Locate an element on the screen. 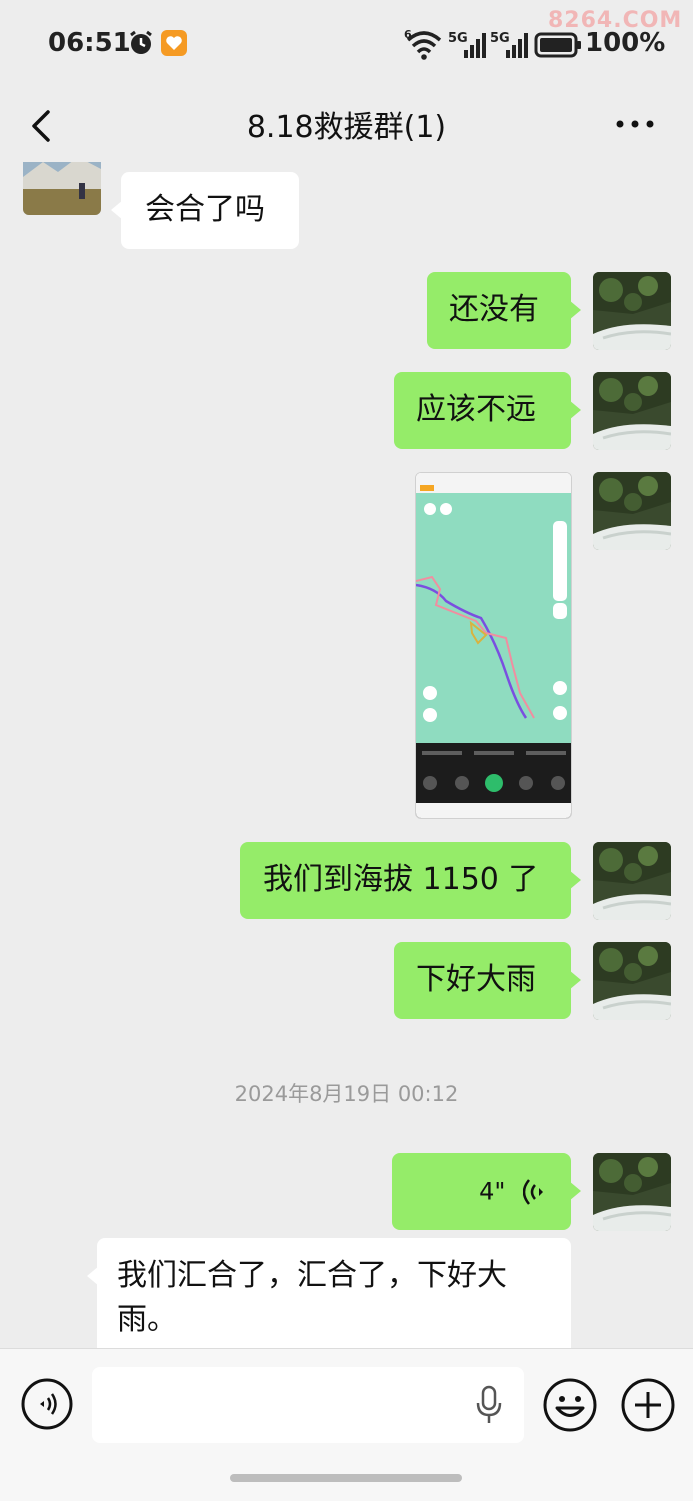 This screenshot has width=693, height=1501. input-bar is located at coordinates (346, 1424).